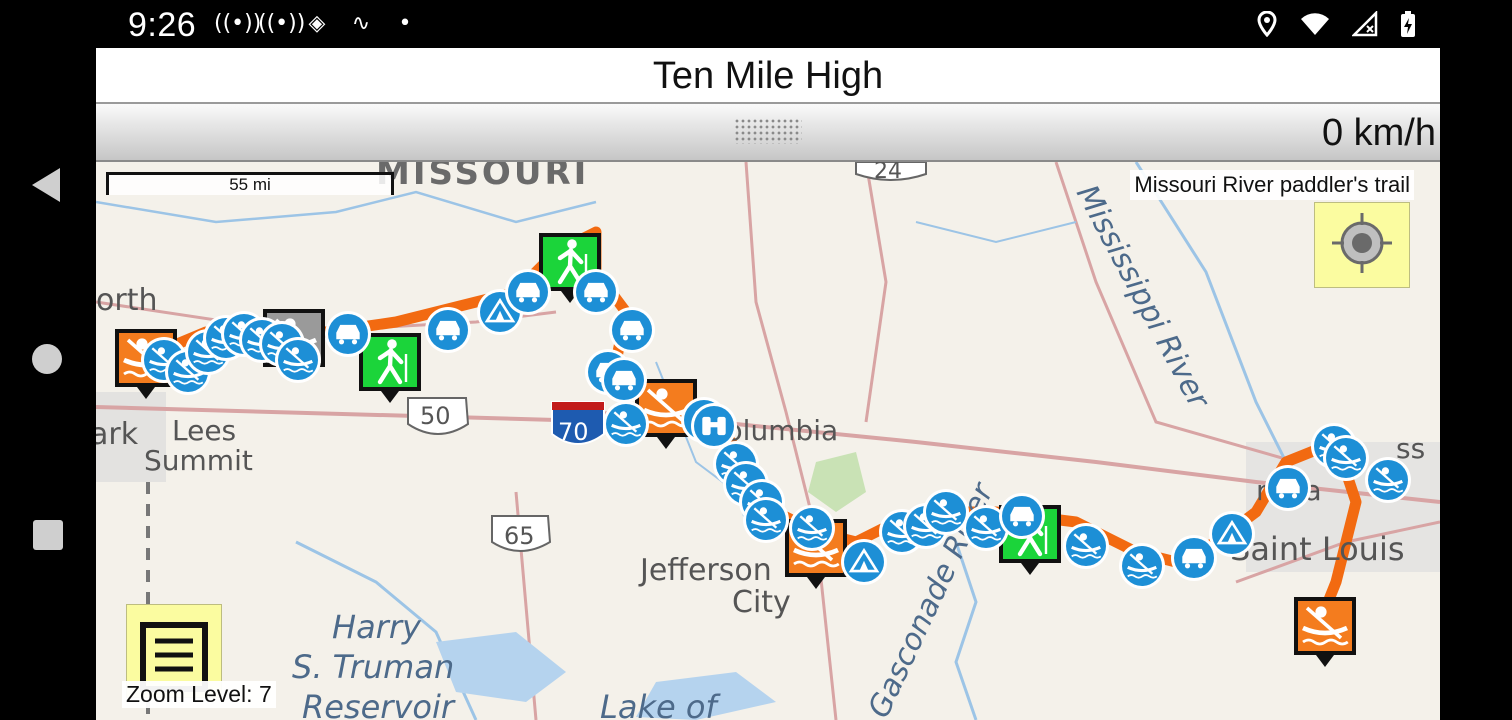 The width and height of the screenshot is (1512, 720). Describe the element at coordinates (756, 24) in the screenshot. I see `status-bar: 9:26 ((•)) ((•)) ◈ ∿ •` at that location.